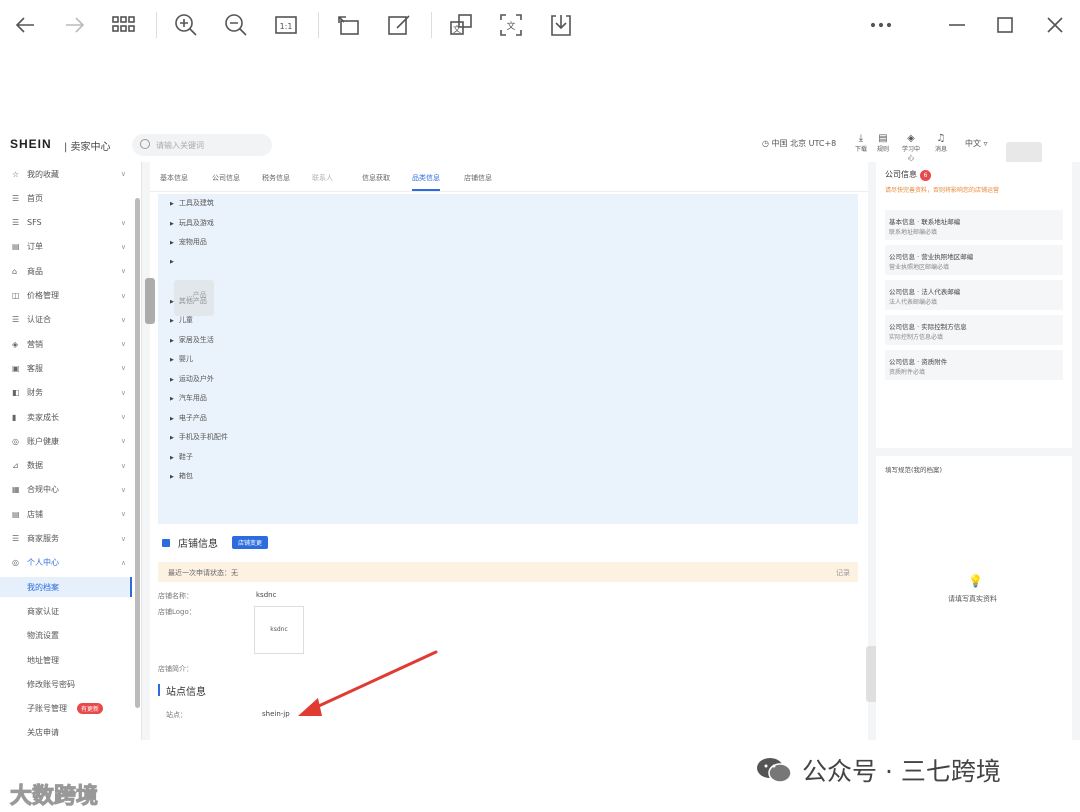  I want to click on search-input: 请输入关键词, so click(202, 145).